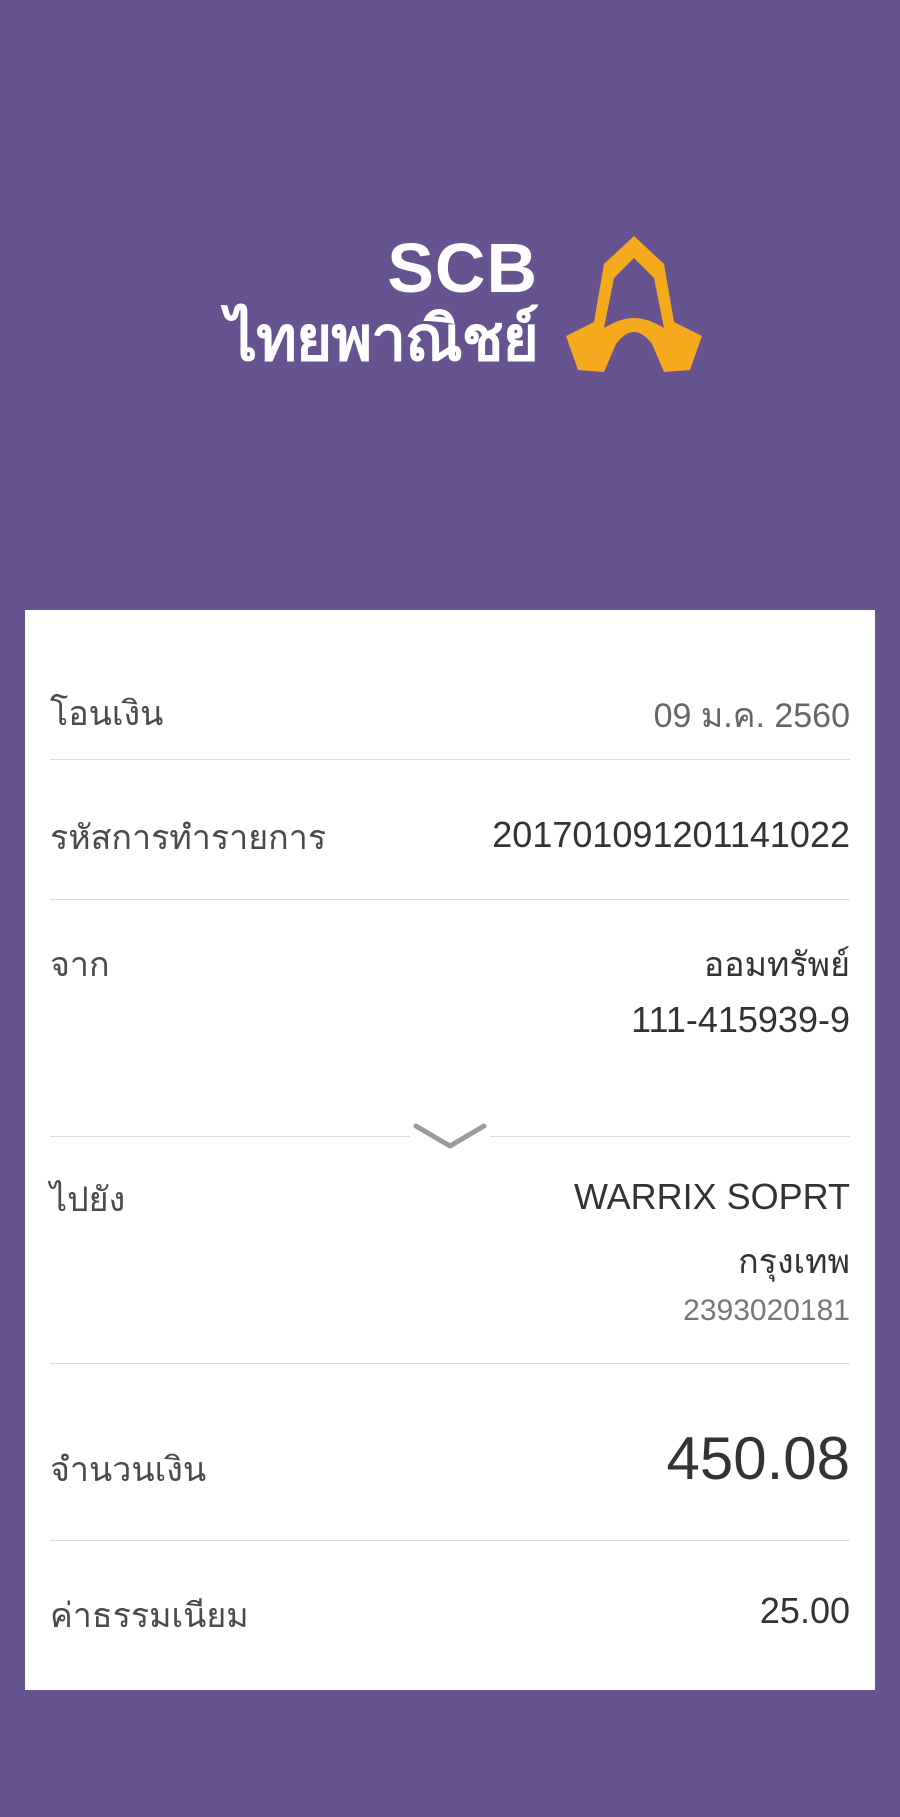  What do you see at coordinates (450, 1610) in the screenshot?
I see `row-fee: ค่าธรรมเนียม 25.00` at bounding box center [450, 1610].